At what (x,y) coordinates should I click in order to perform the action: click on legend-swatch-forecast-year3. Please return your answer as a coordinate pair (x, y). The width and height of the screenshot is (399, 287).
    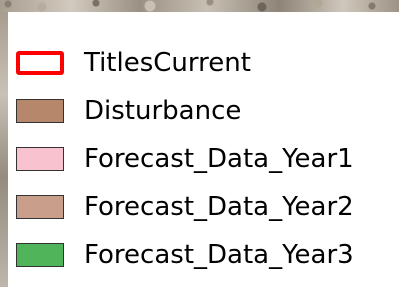
    Looking at the image, I should click on (40, 255).